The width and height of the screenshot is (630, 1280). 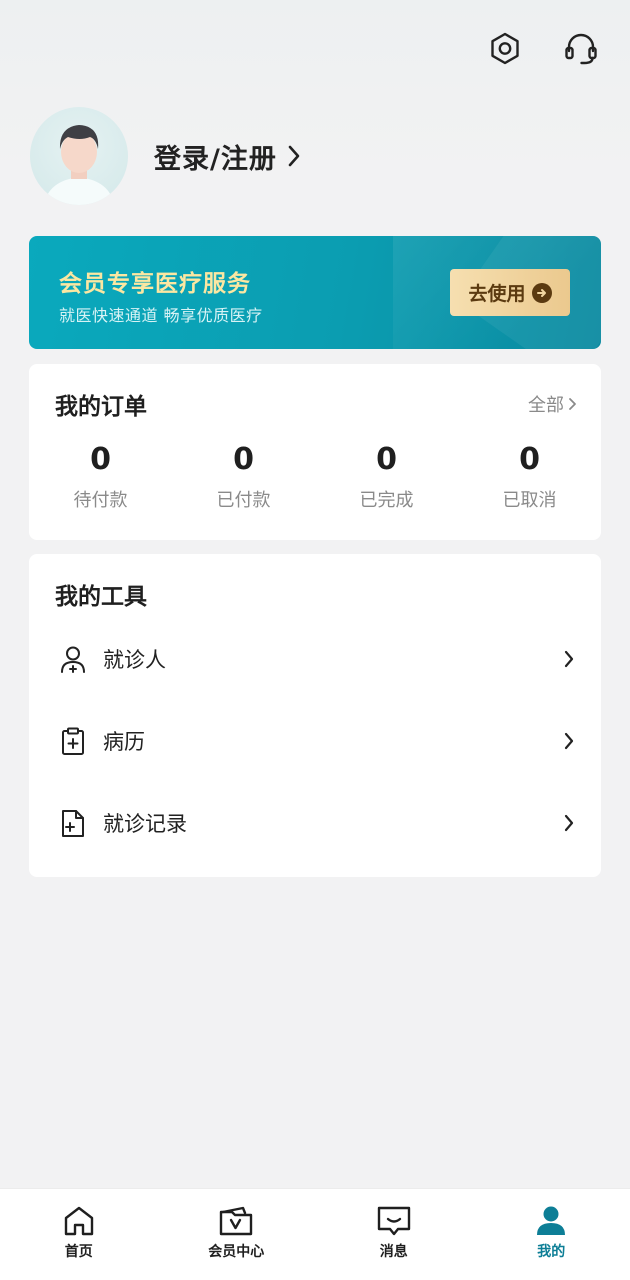 What do you see at coordinates (78, 1252) in the screenshot?
I see `tab-label: 首页` at bounding box center [78, 1252].